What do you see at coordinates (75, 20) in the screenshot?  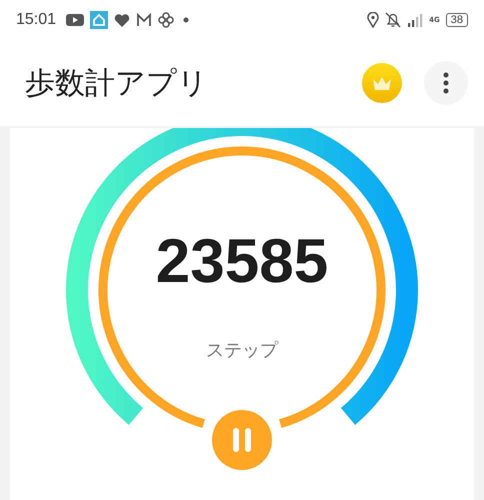 I see `video-app-icon` at bounding box center [75, 20].